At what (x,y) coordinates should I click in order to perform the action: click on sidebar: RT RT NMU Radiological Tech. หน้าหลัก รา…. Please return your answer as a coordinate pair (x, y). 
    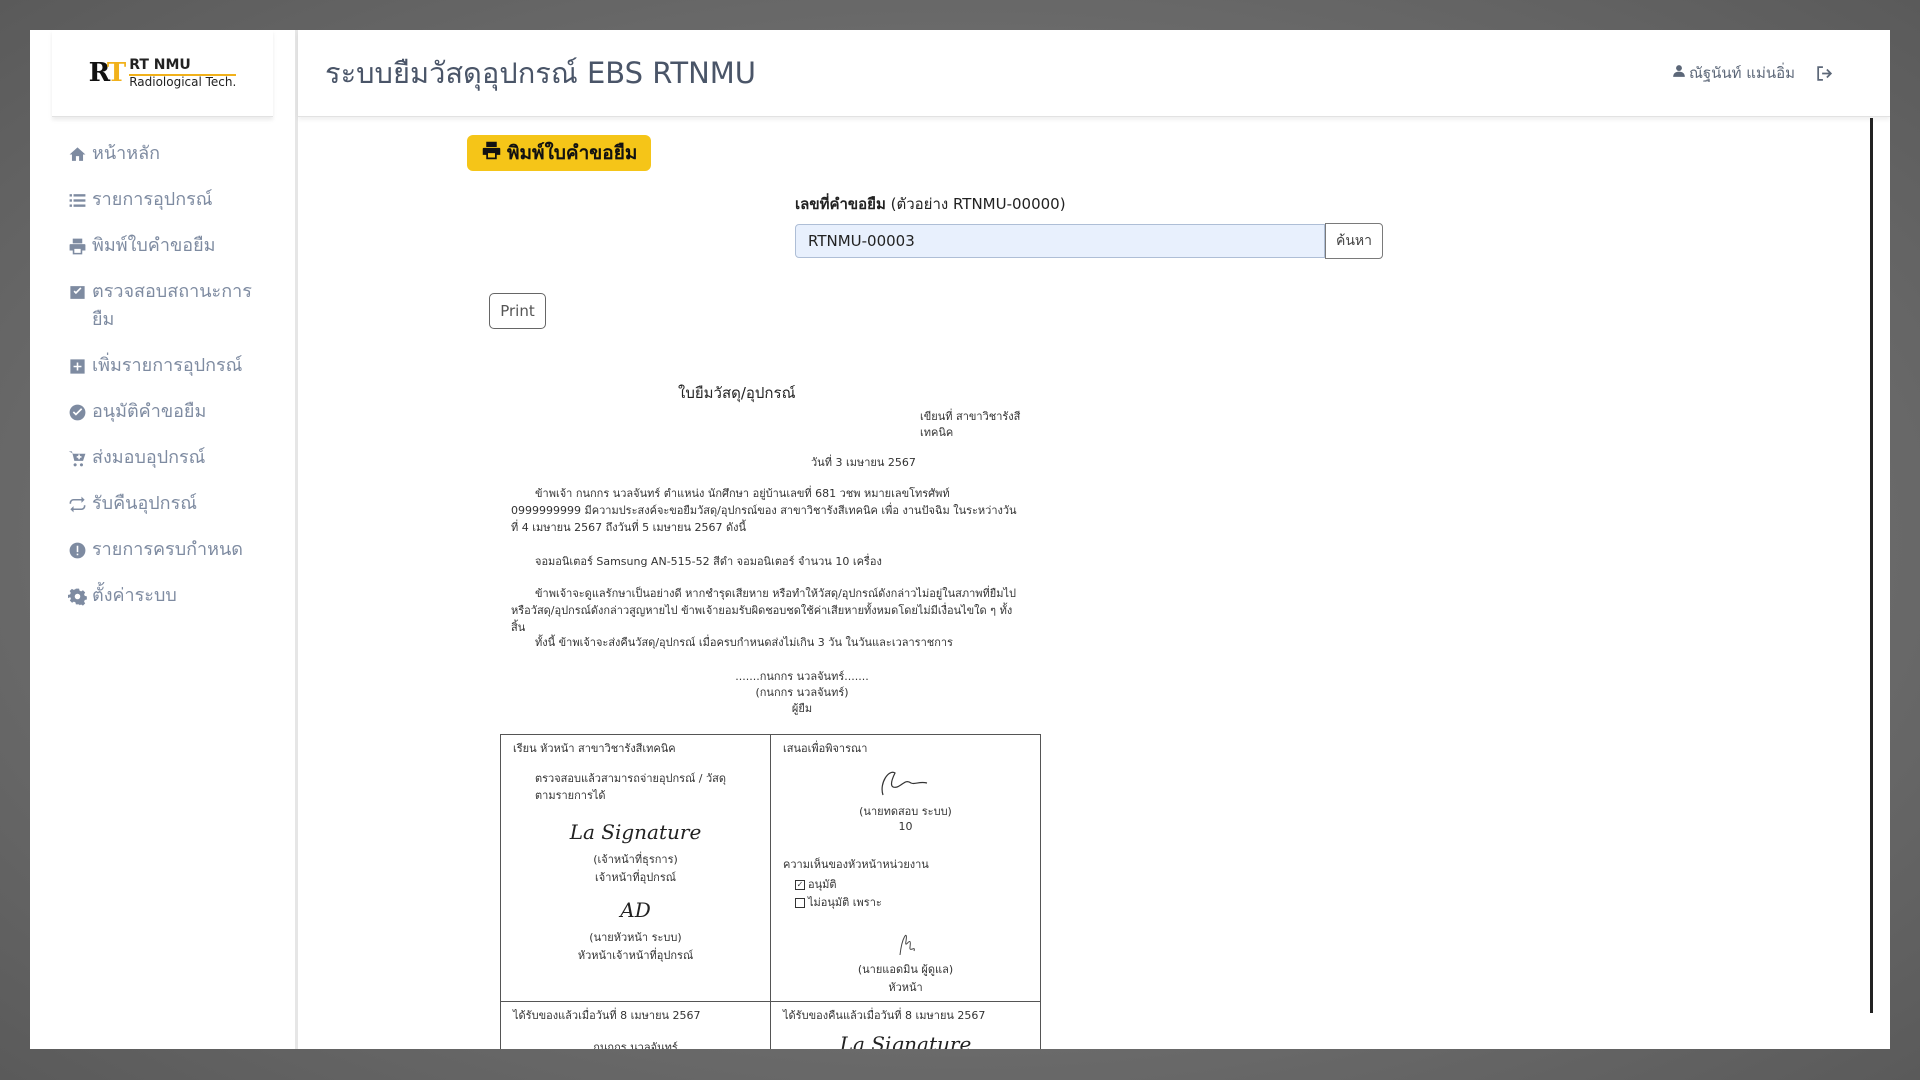
    Looking at the image, I should click on (164, 539).